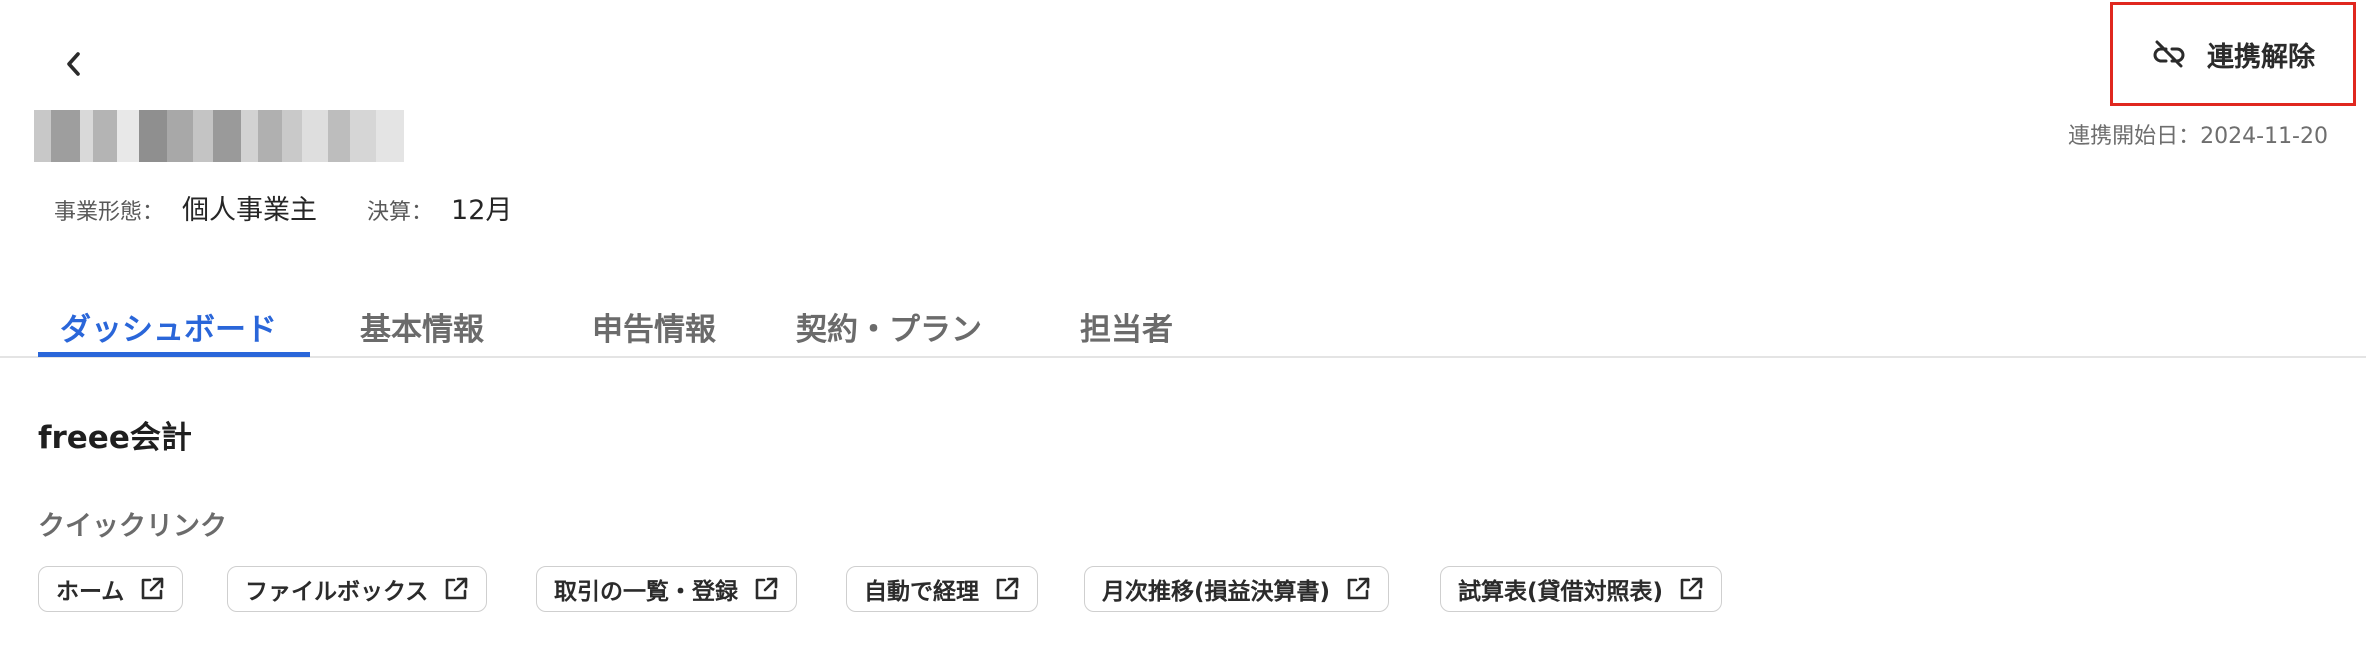  I want to click on quick-link-transactions: 取引の一覧・登録, so click(666, 589).